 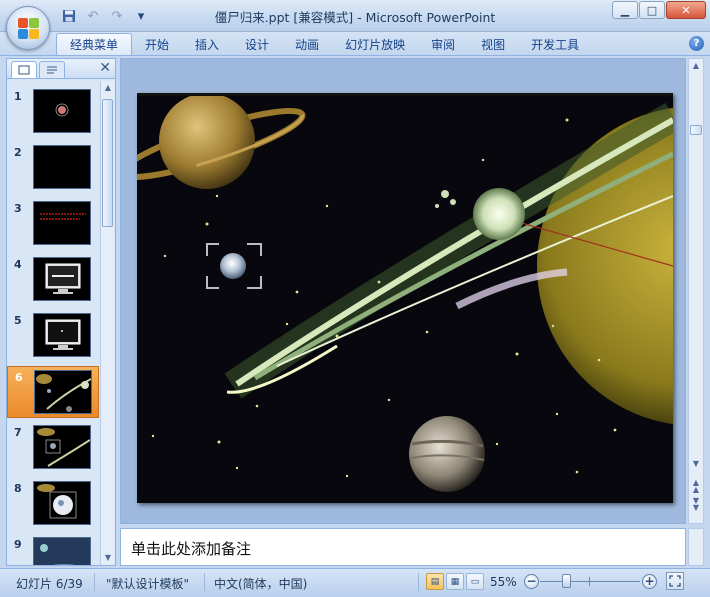 What do you see at coordinates (696, 504) in the screenshot?
I see `next-slide-icon: ▼ ▼` at bounding box center [696, 504].